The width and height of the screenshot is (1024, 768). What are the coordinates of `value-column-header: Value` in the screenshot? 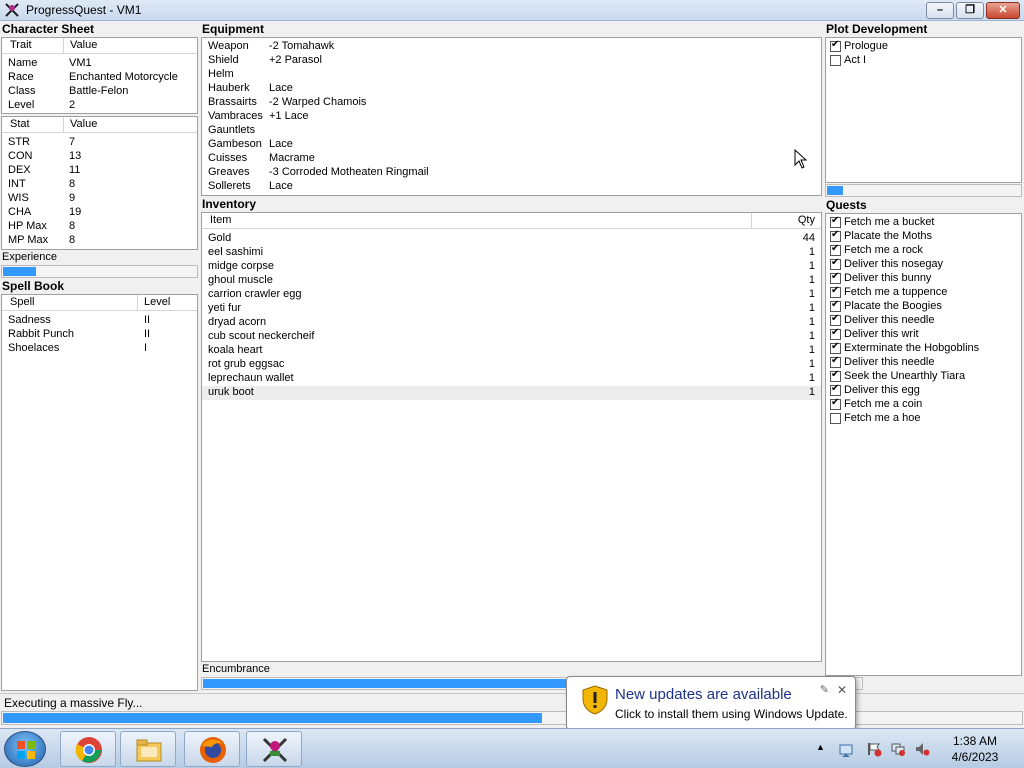 It's located at (83, 45).